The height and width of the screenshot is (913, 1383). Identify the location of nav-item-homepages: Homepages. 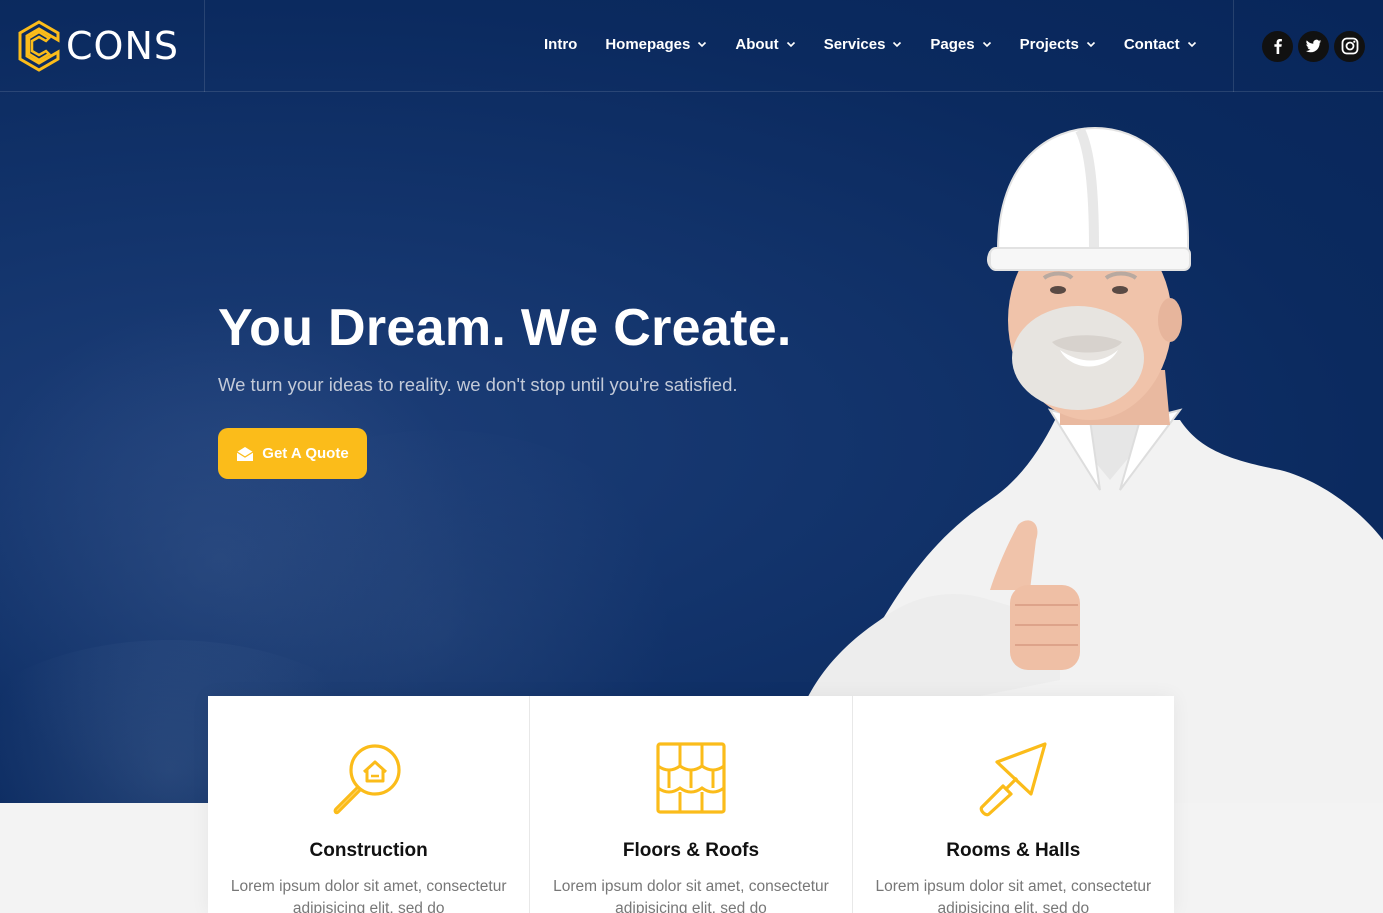
(656, 44).